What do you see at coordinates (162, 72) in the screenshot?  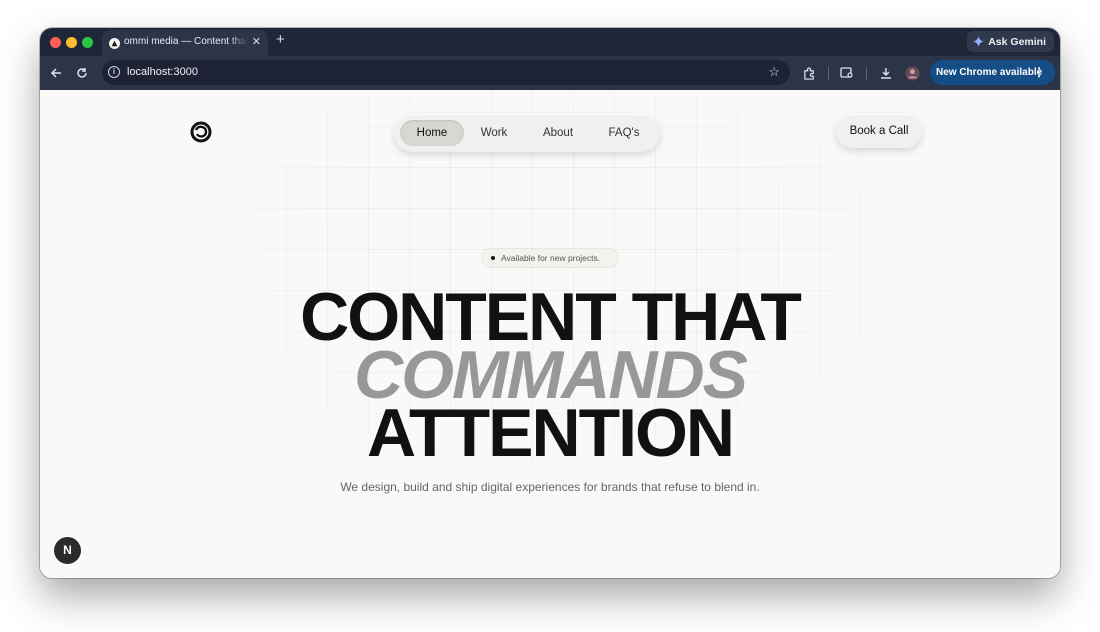 I see `url-text: localhost:3000` at bounding box center [162, 72].